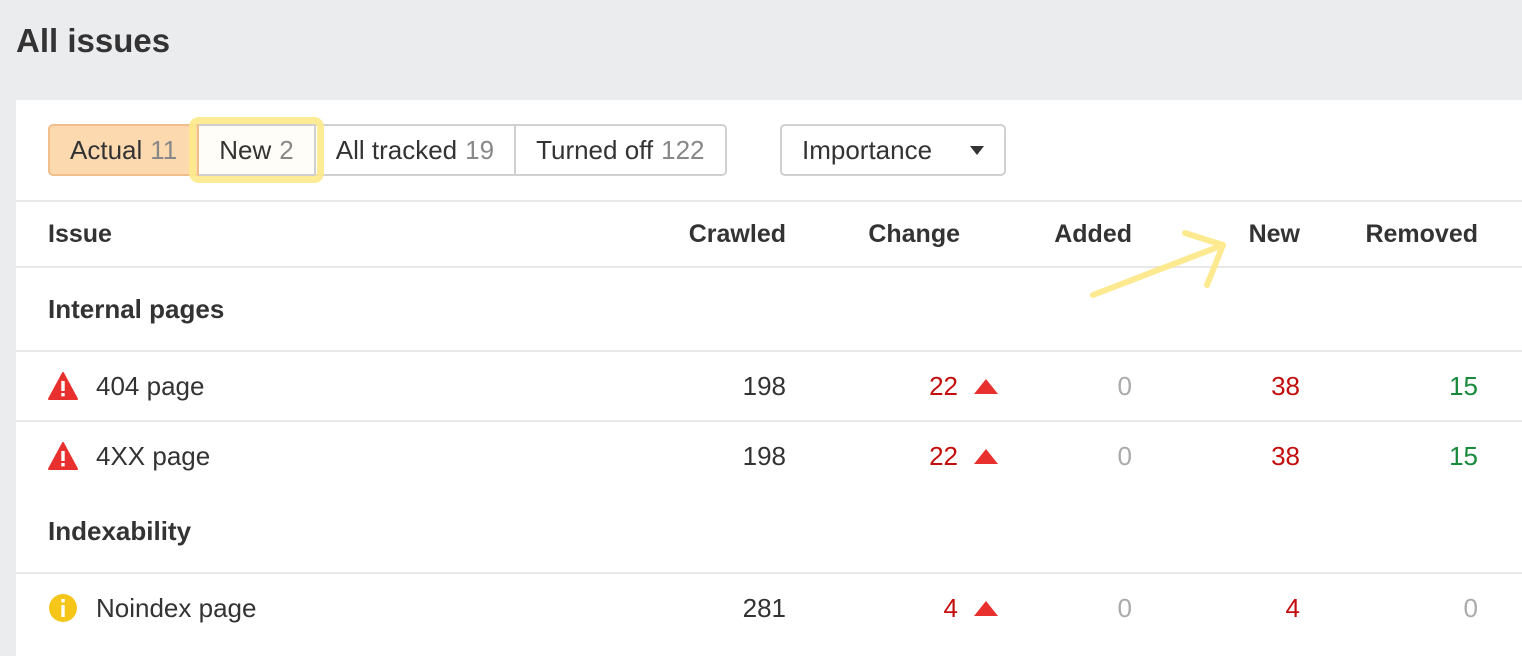 This screenshot has height=656, width=1522. I want to click on table-header: Issue Crawled Change Added New Removed, so click(769, 235).